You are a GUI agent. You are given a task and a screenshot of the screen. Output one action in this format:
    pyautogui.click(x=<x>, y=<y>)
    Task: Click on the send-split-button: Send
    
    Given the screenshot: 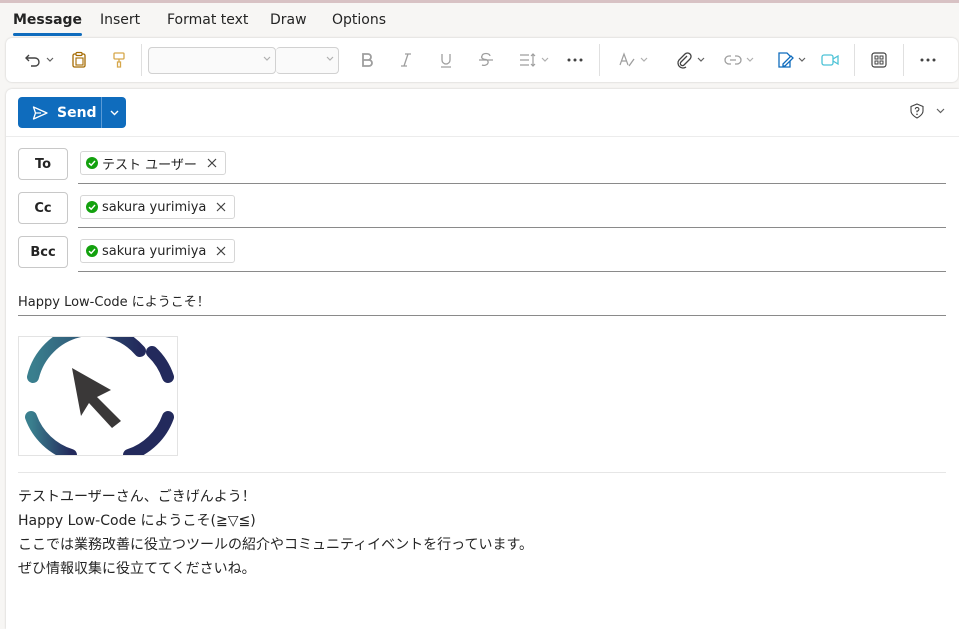 What is the action you would take?
    pyautogui.click(x=72, y=112)
    